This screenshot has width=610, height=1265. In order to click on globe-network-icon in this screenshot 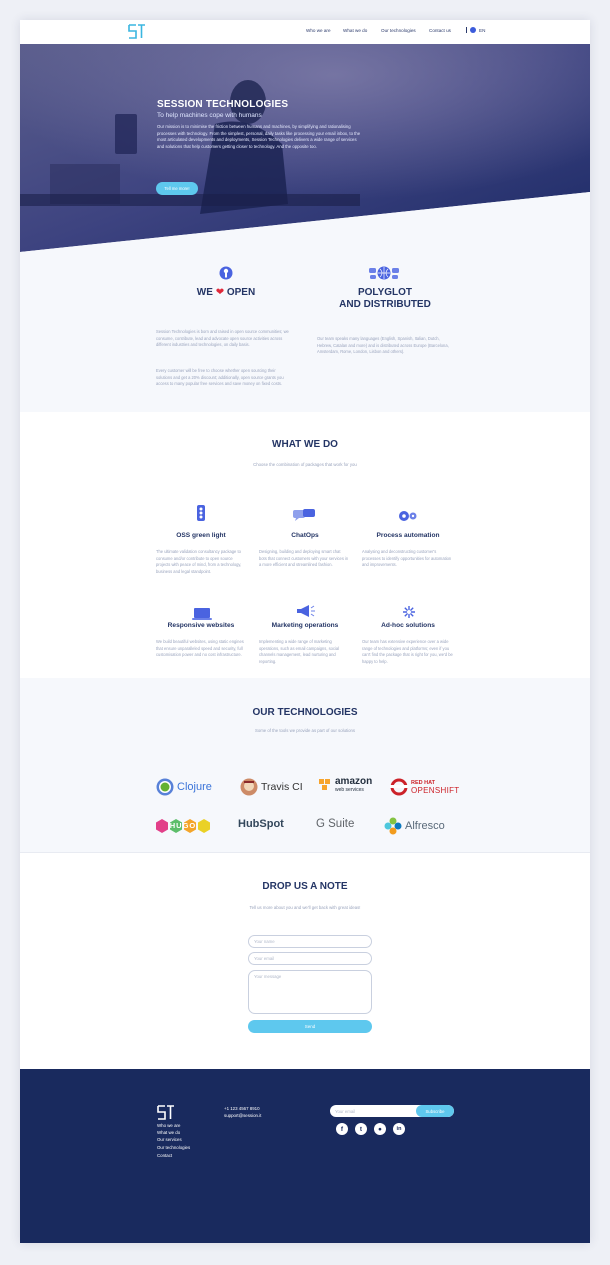, I will do `click(384, 273)`.